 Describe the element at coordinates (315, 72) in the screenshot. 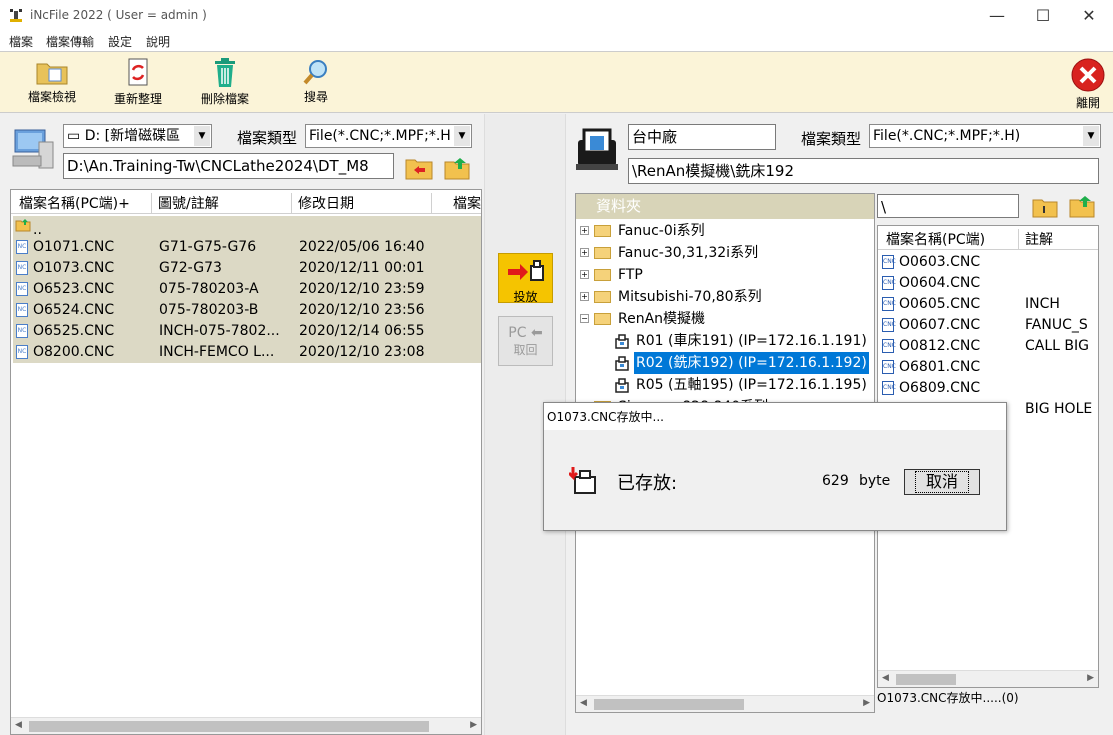

I see `search-icon` at that location.